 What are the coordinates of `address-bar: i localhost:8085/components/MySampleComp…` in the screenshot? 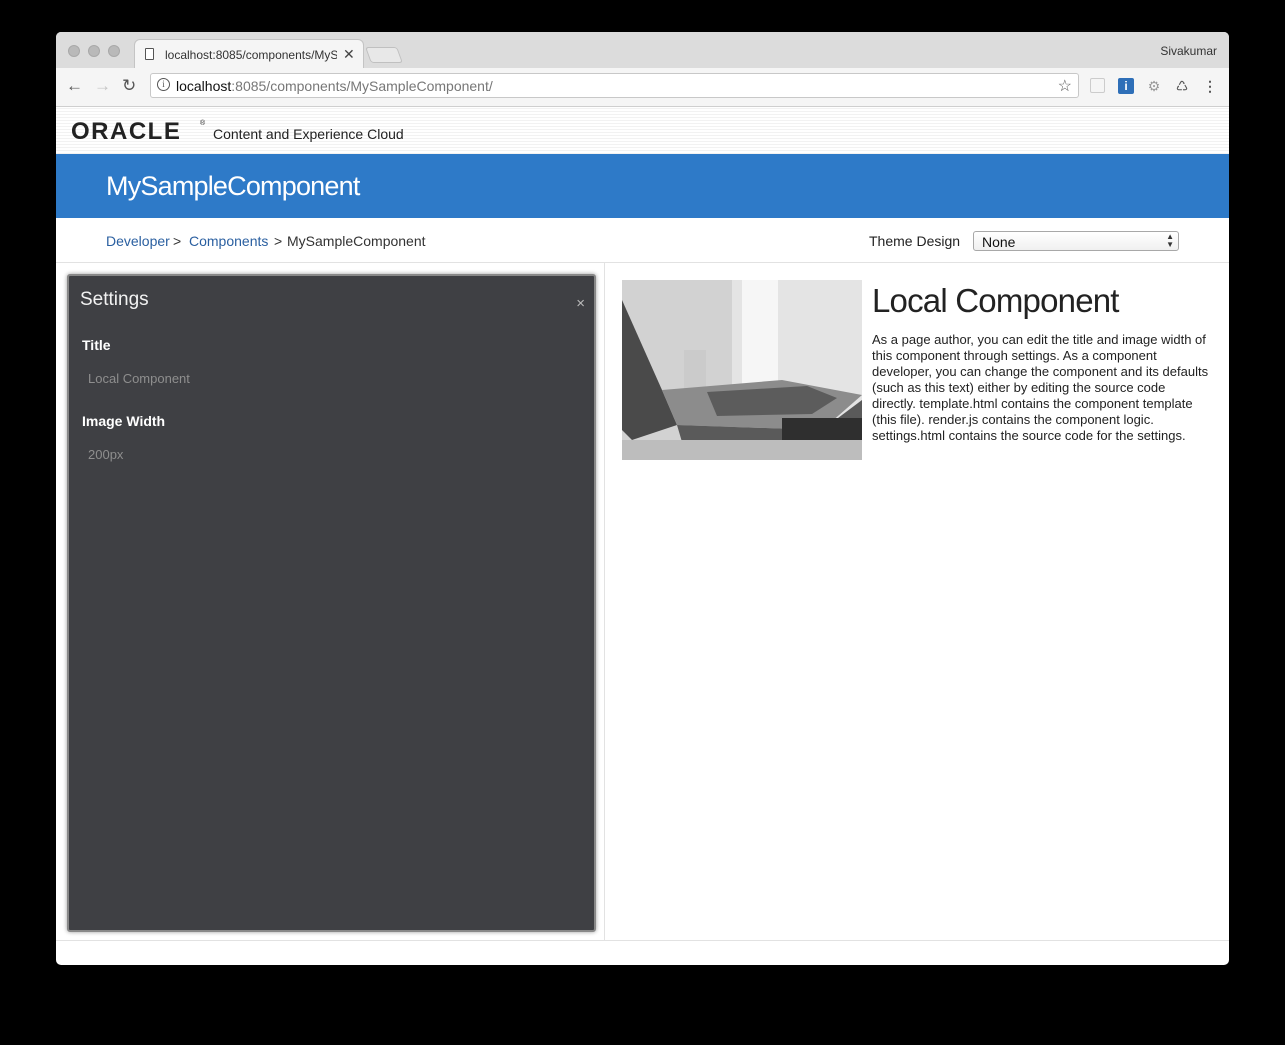 It's located at (614, 85).